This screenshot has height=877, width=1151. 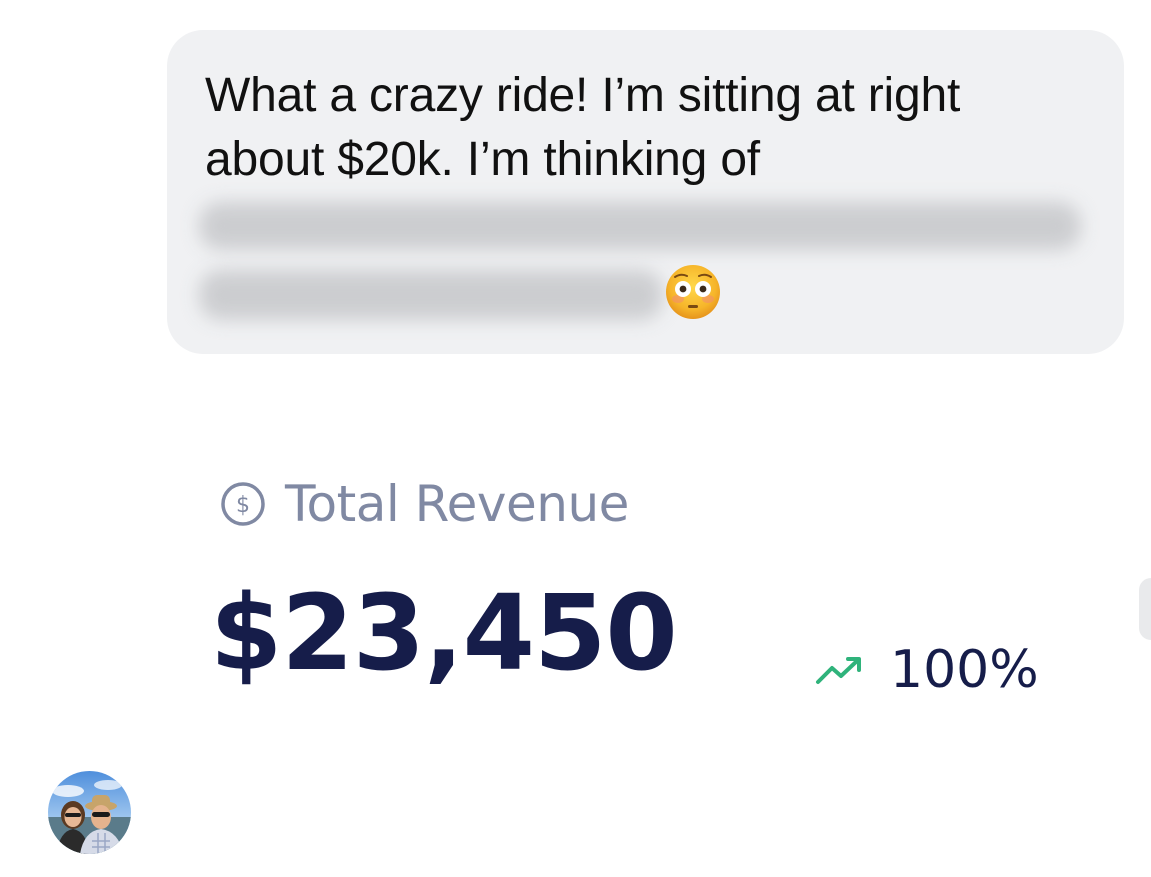 I want to click on flushed-face-emoji-icon, so click(x=693, y=292).